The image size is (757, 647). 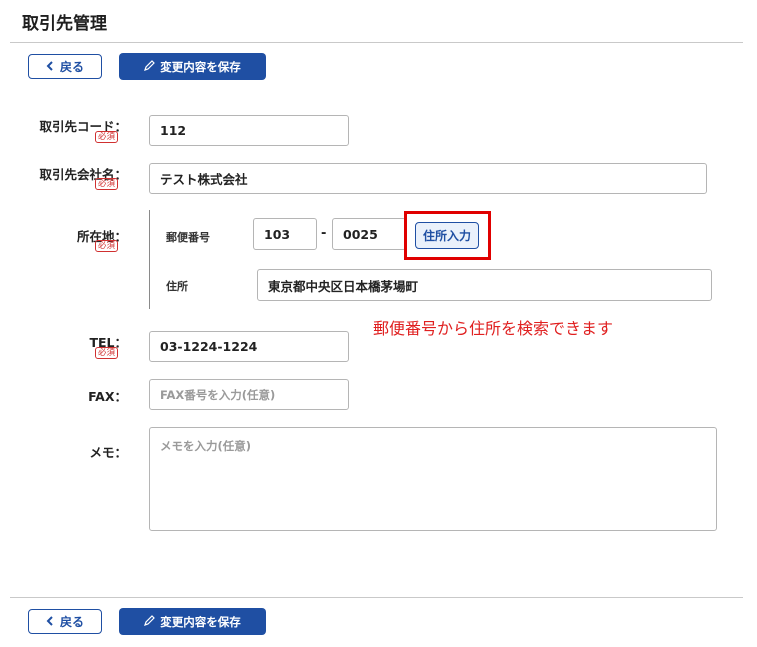 I want to click on company-required-badge: 必須, so click(x=107, y=184).